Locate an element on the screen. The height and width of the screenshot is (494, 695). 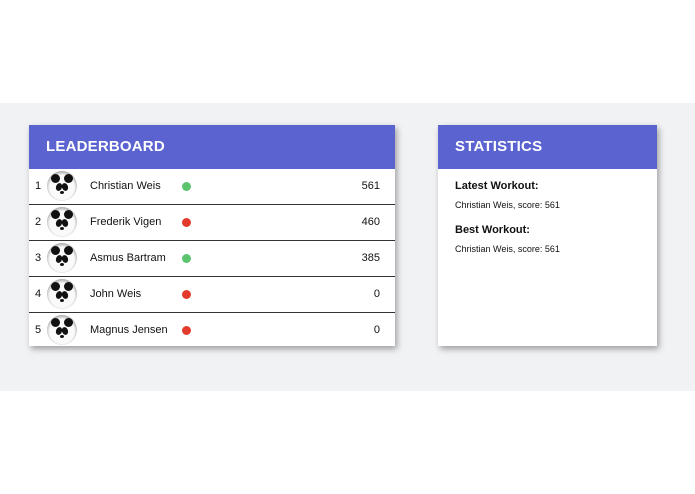
player-score: 385 is located at coordinates (370, 258).